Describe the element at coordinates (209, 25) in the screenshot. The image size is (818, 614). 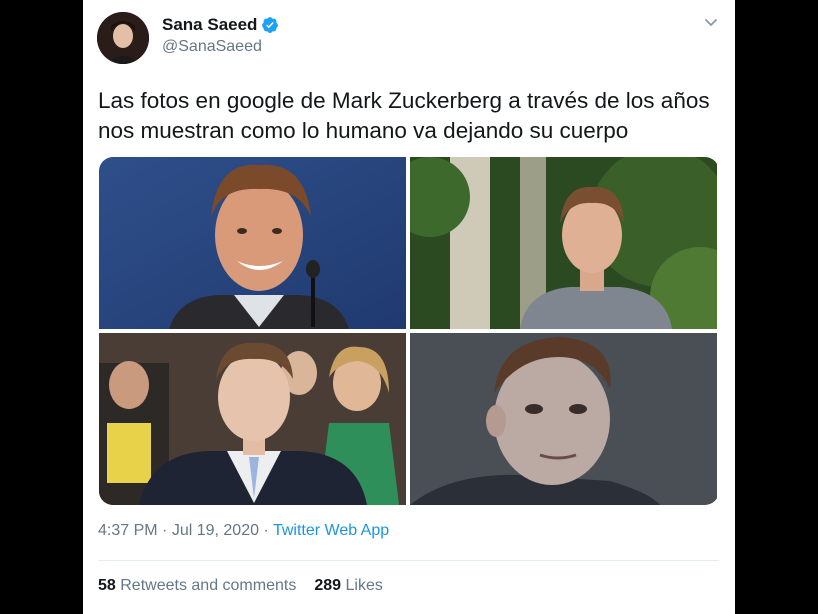
I see `author-name: Sana Saeed` at that location.